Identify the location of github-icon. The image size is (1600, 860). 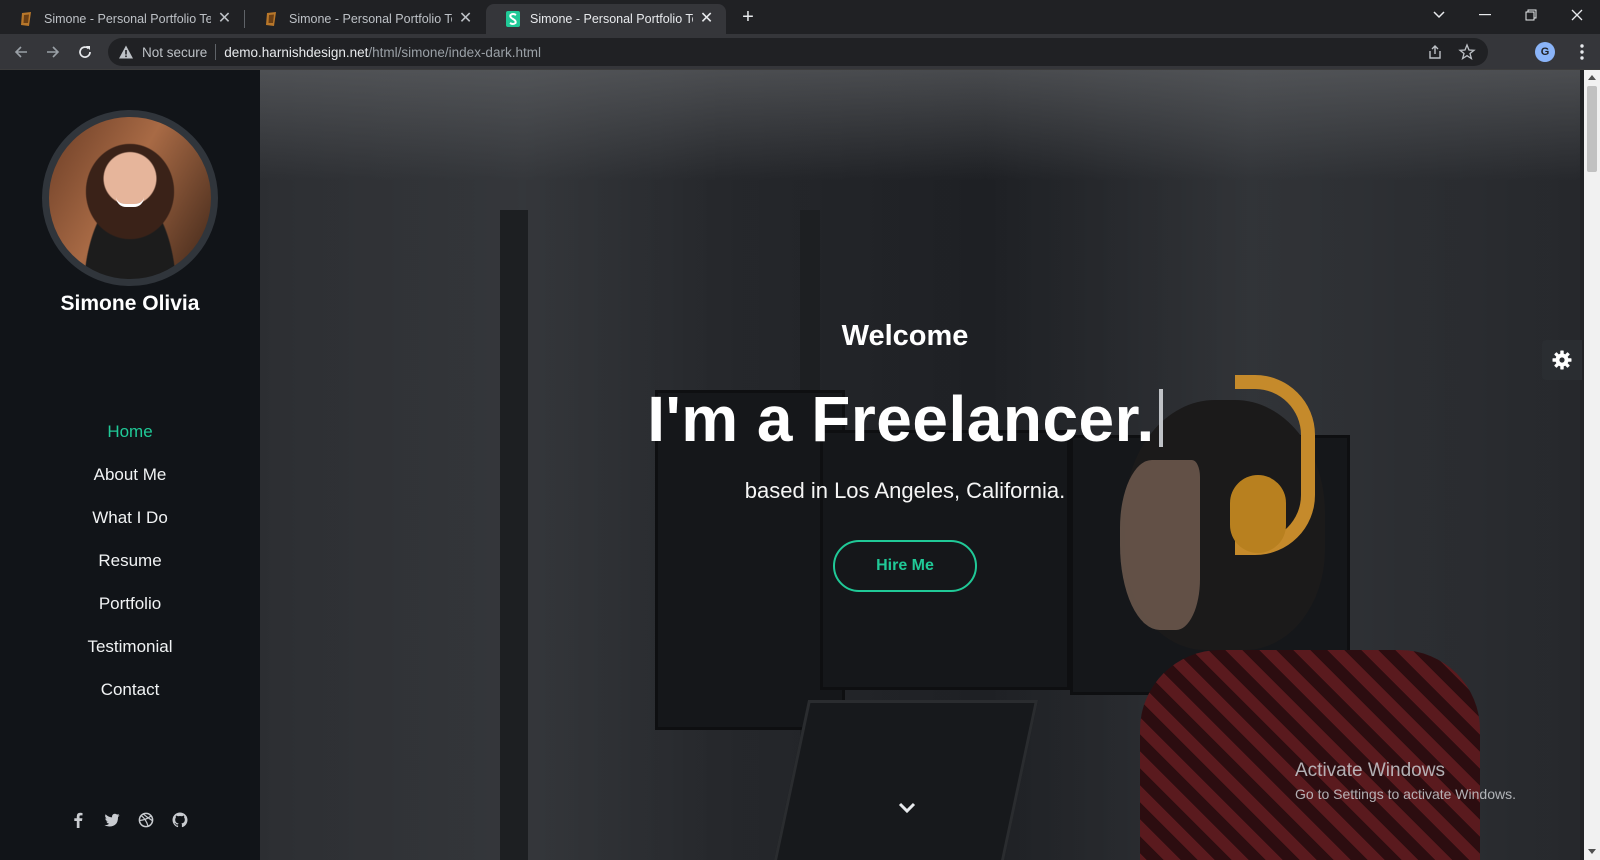
(180, 820).